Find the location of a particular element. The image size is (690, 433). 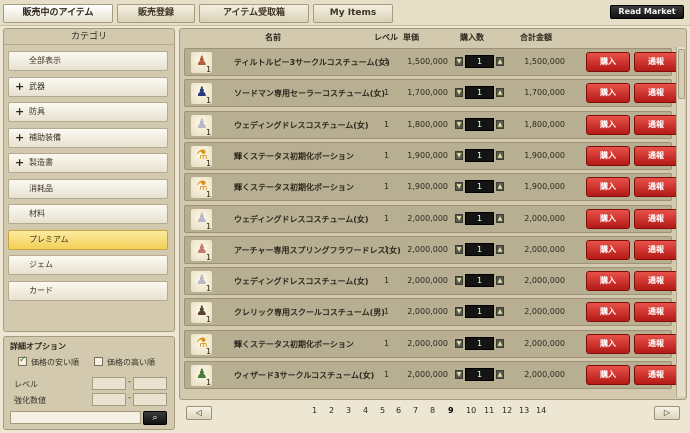

page-number-link: 12 is located at coordinates (507, 410).